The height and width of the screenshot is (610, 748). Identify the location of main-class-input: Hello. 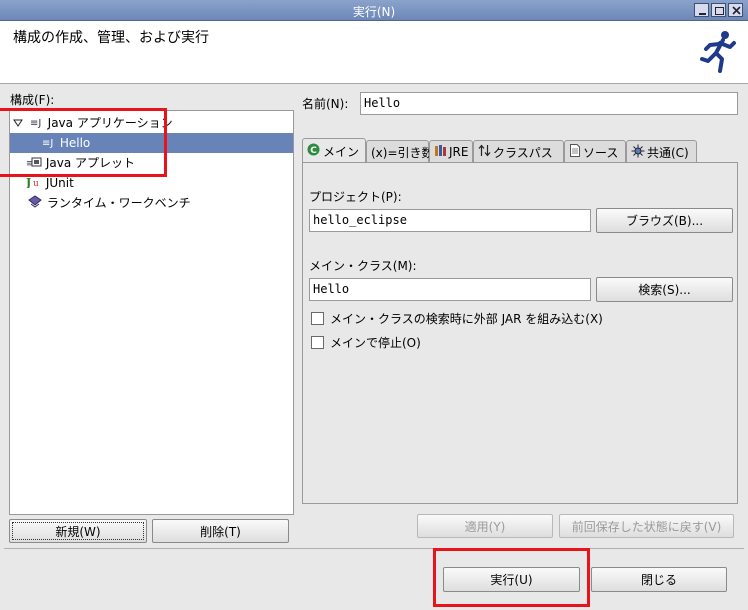
(450, 289).